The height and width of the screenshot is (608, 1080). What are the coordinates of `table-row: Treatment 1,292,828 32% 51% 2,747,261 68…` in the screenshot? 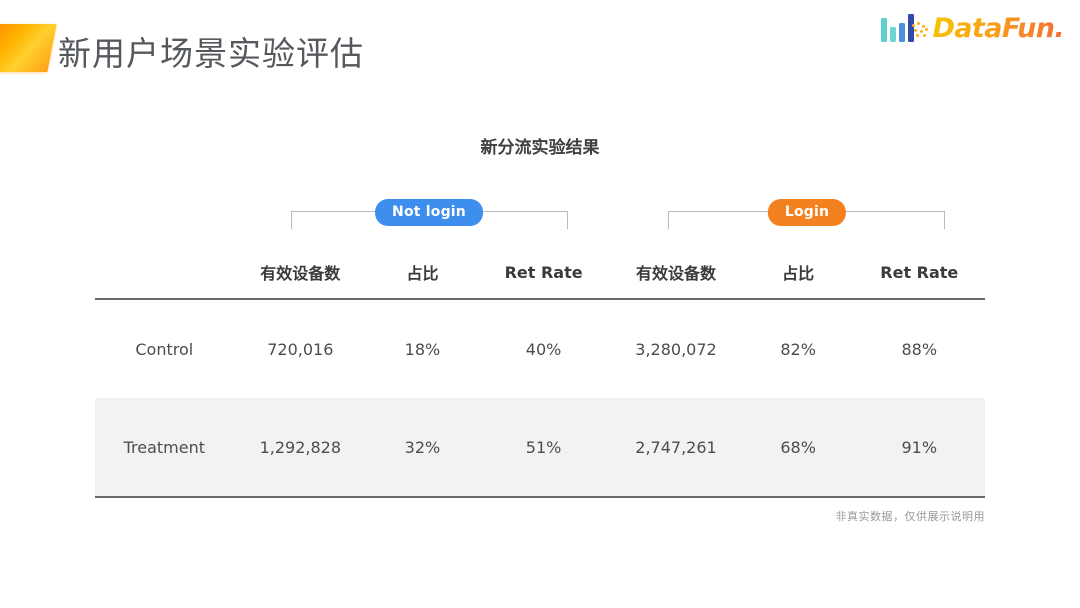 It's located at (540, 447).